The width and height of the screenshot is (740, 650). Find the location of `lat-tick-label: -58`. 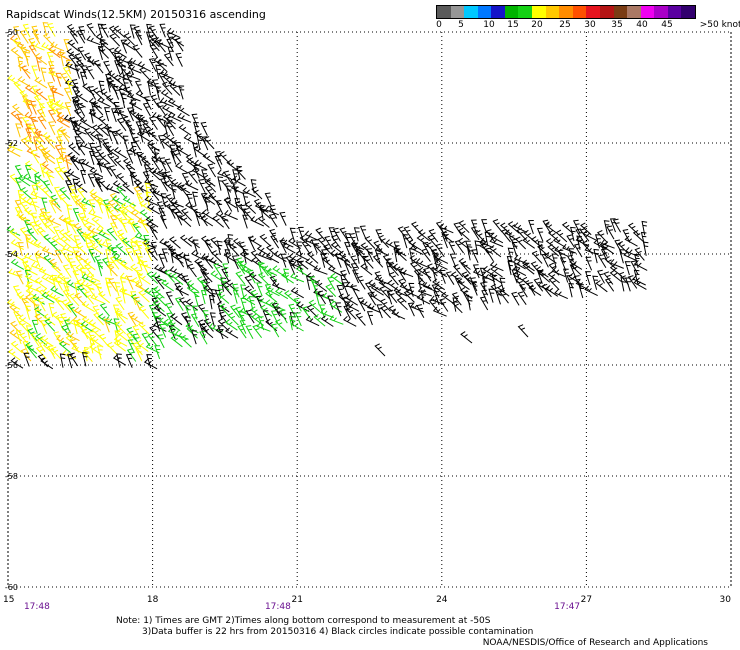

lat-tick-label: -58 is located at coordinates (11, 476).